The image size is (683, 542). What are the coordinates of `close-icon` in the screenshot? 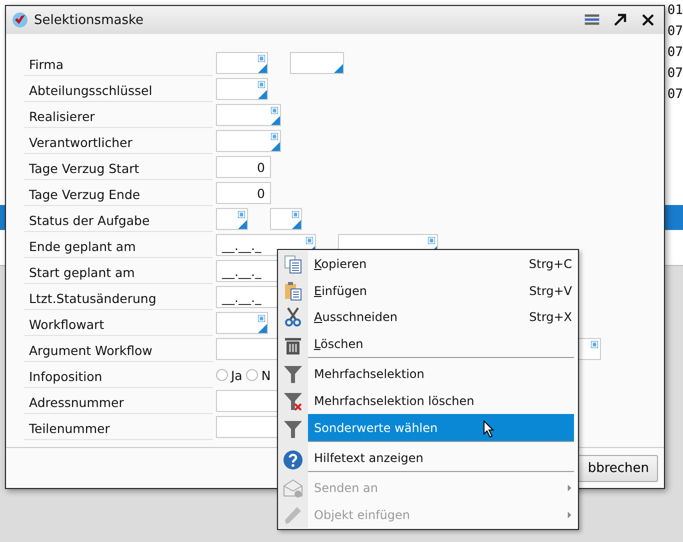 It's located at (648, 20).